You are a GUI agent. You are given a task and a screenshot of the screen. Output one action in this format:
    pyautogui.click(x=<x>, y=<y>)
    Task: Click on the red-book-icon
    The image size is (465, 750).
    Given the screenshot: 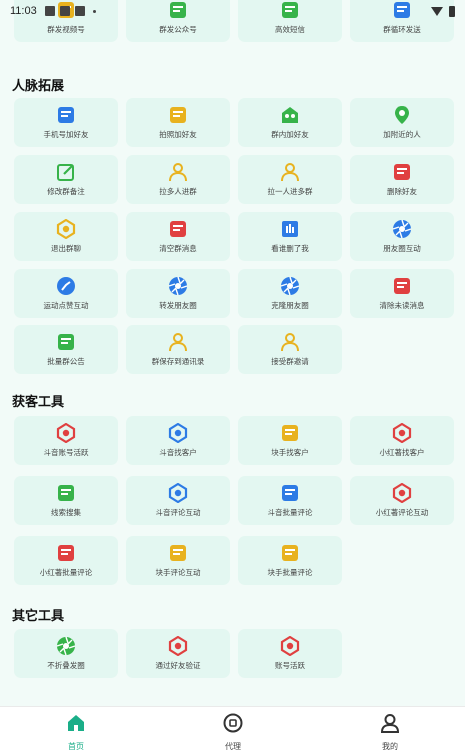 What is the action you would take?
    pyautogui.click(x=402, y=433)
    